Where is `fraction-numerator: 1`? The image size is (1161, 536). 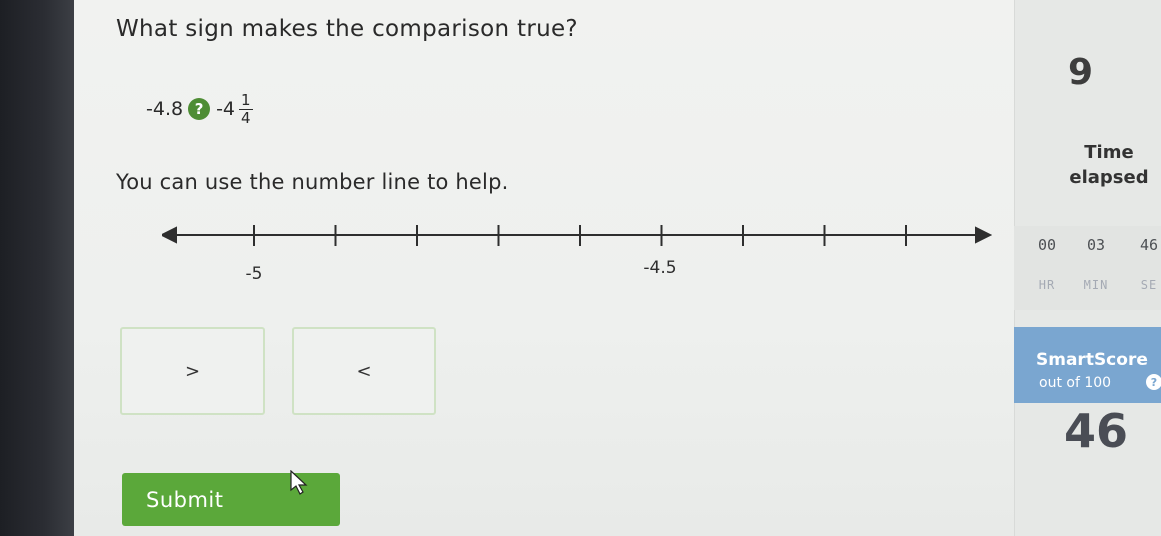
fraction-numerator: 1 is located at coordinates (246, 99).